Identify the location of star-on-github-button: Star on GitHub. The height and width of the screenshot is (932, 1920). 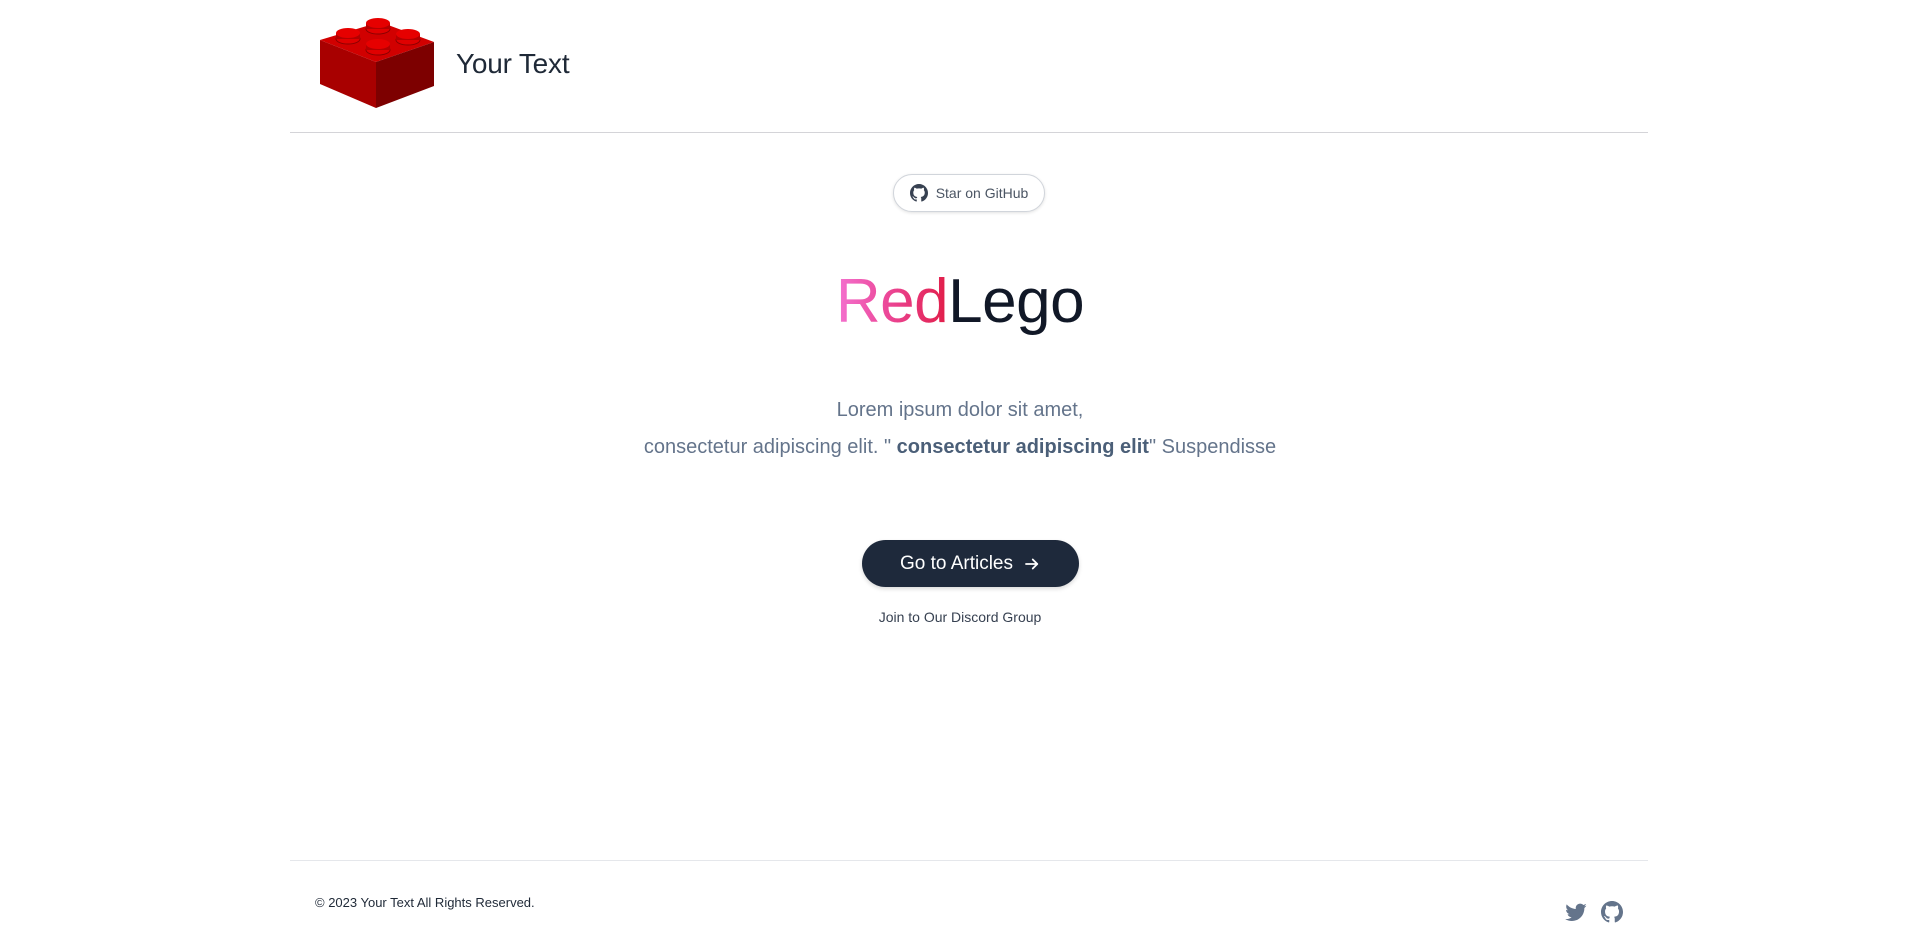
(969, 193).